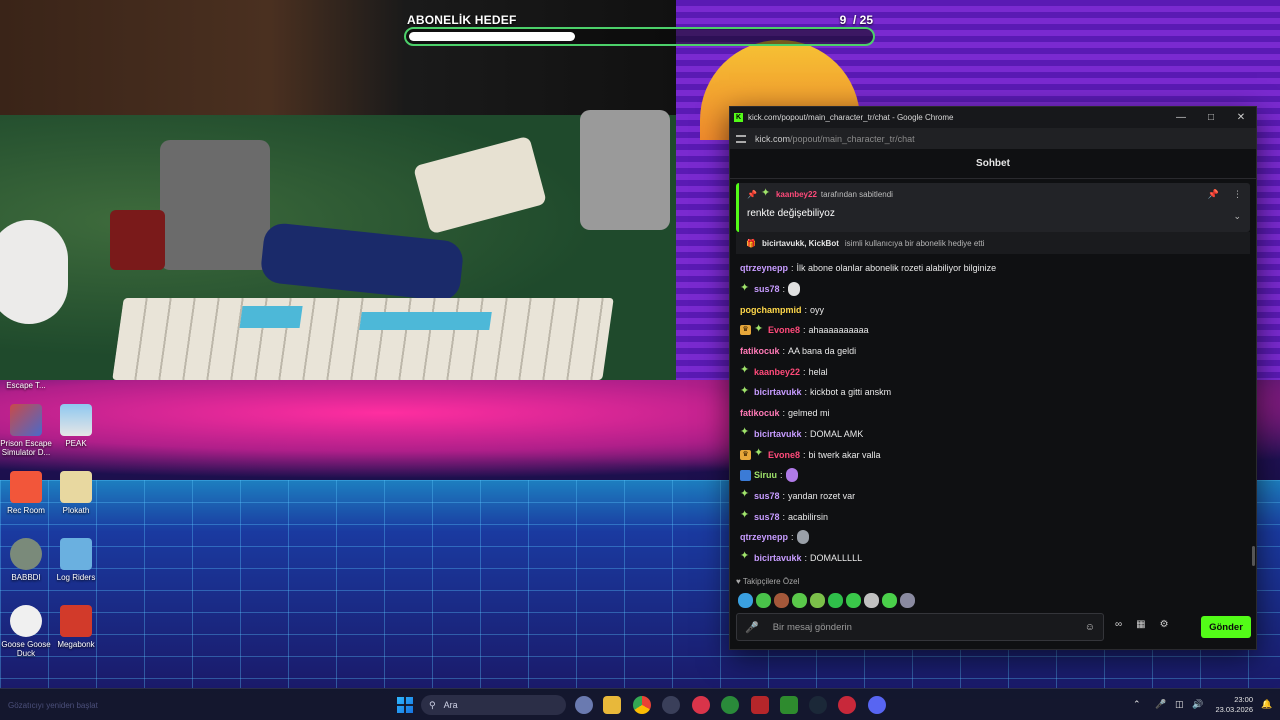 The image size is (1280, 720). Describe the element at coordinates (993, 413) in the screenshot. I see `chat-message: fatikocuk: gelmed mi` at that location.